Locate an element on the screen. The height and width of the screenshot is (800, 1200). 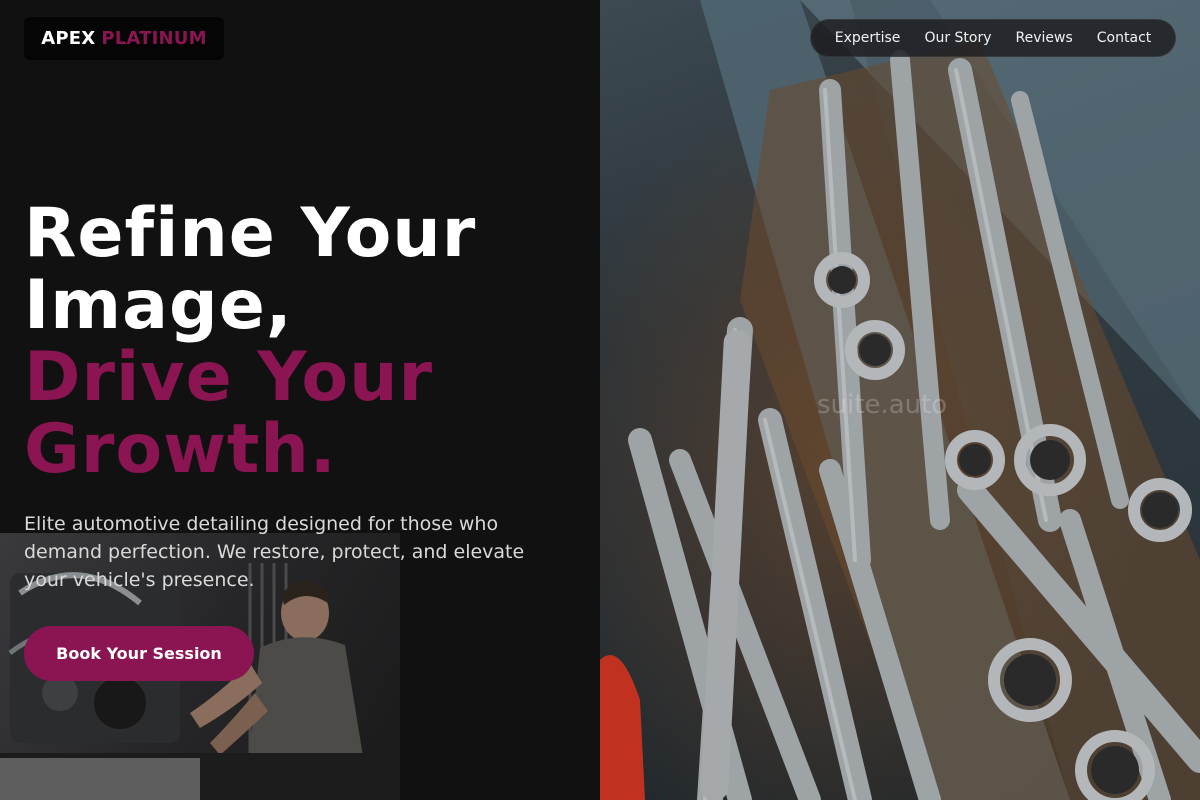
hero-heading-line-4: Growth. is located at coordinates (180, 449).